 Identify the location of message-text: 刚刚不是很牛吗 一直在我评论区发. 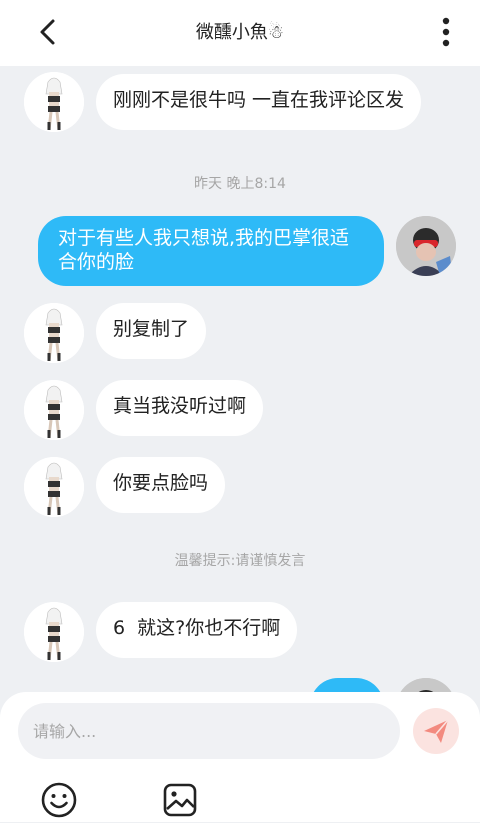
(259, 100).